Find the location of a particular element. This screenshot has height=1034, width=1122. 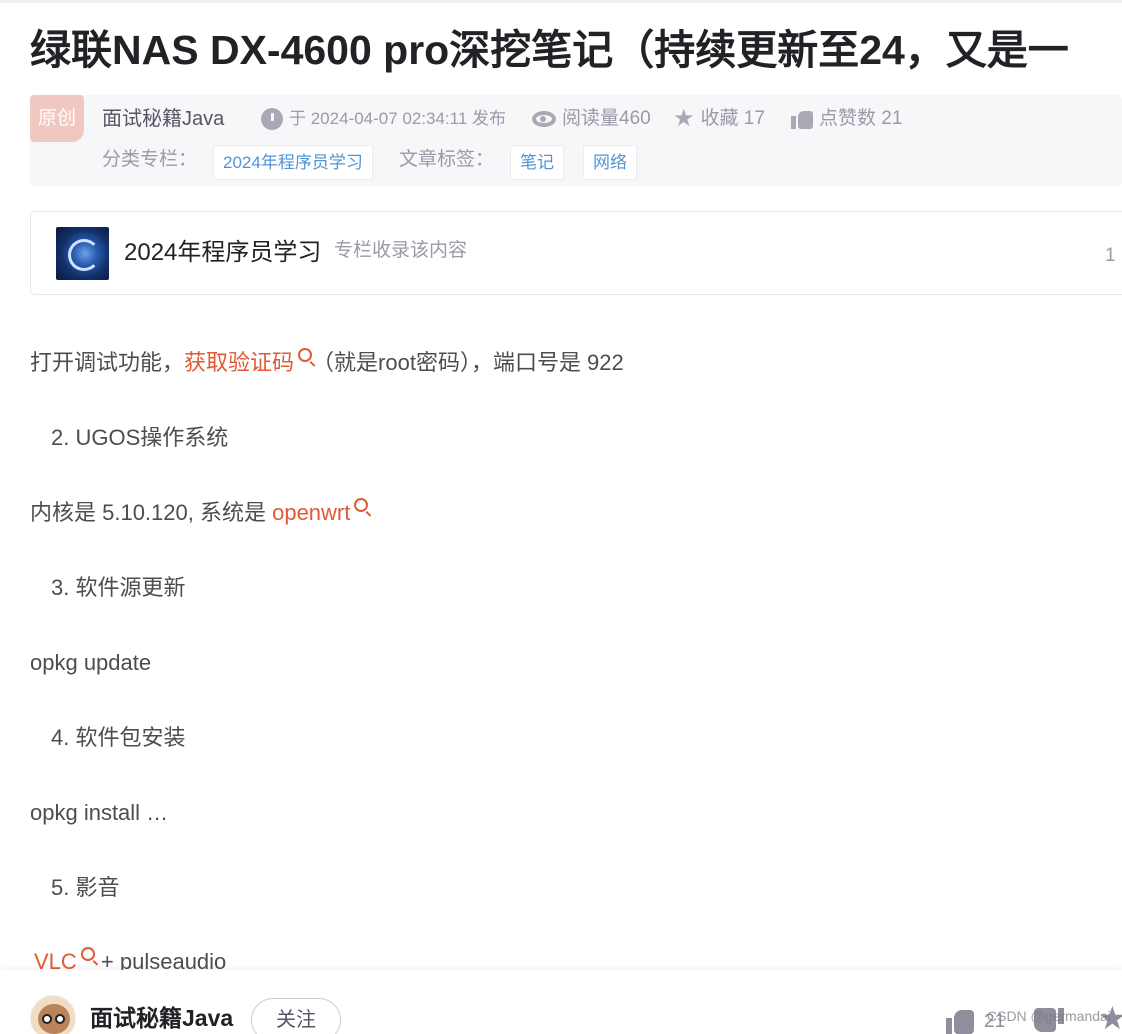

list-item-heading: 2. UGOS操作系统 is located at coordinates (140, 437).